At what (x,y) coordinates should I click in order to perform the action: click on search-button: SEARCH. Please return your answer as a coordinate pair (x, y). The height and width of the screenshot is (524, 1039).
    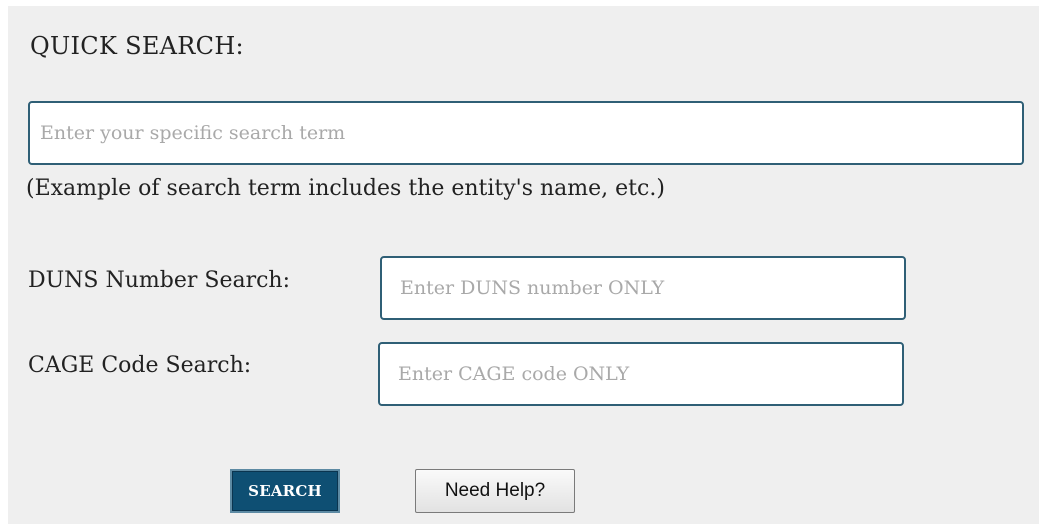
    Looking at the image, I should click on (285, 491).